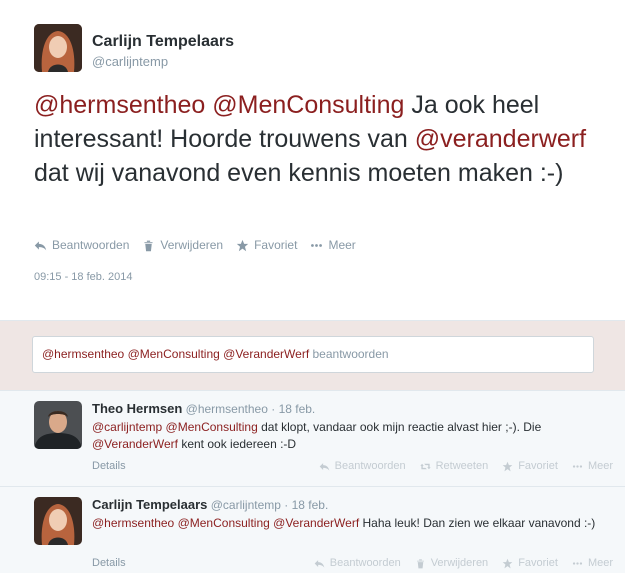  I want to click on retweet-button: Retweeten, so click(454, 466).